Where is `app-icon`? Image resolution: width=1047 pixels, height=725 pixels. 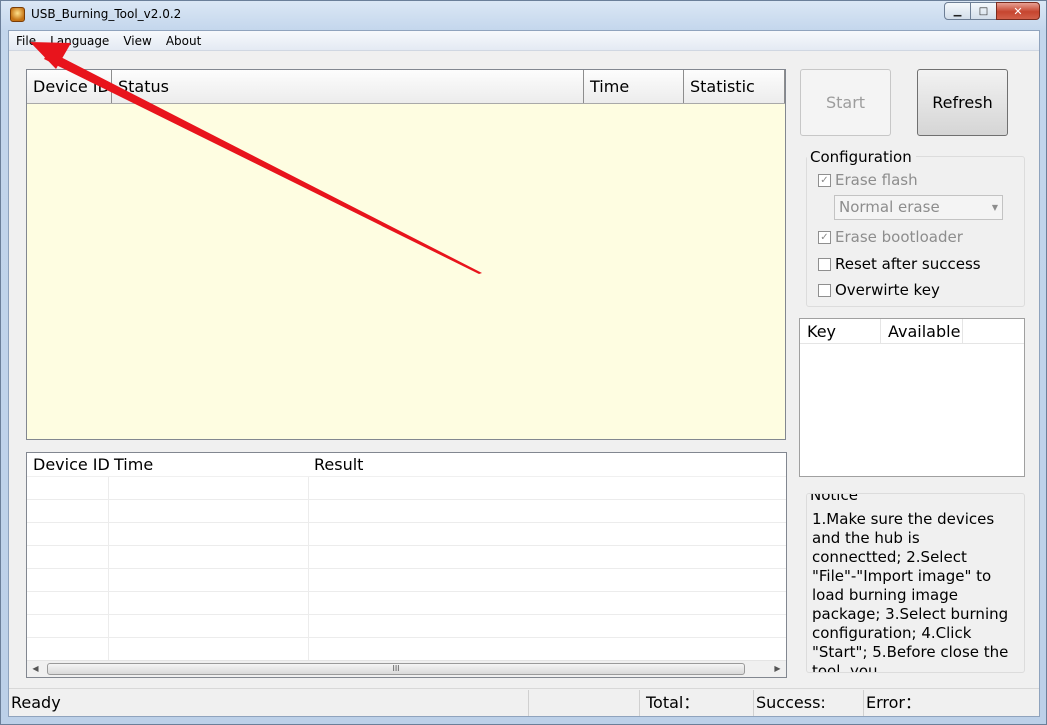
app-icon is located at coordinates (17, 14).